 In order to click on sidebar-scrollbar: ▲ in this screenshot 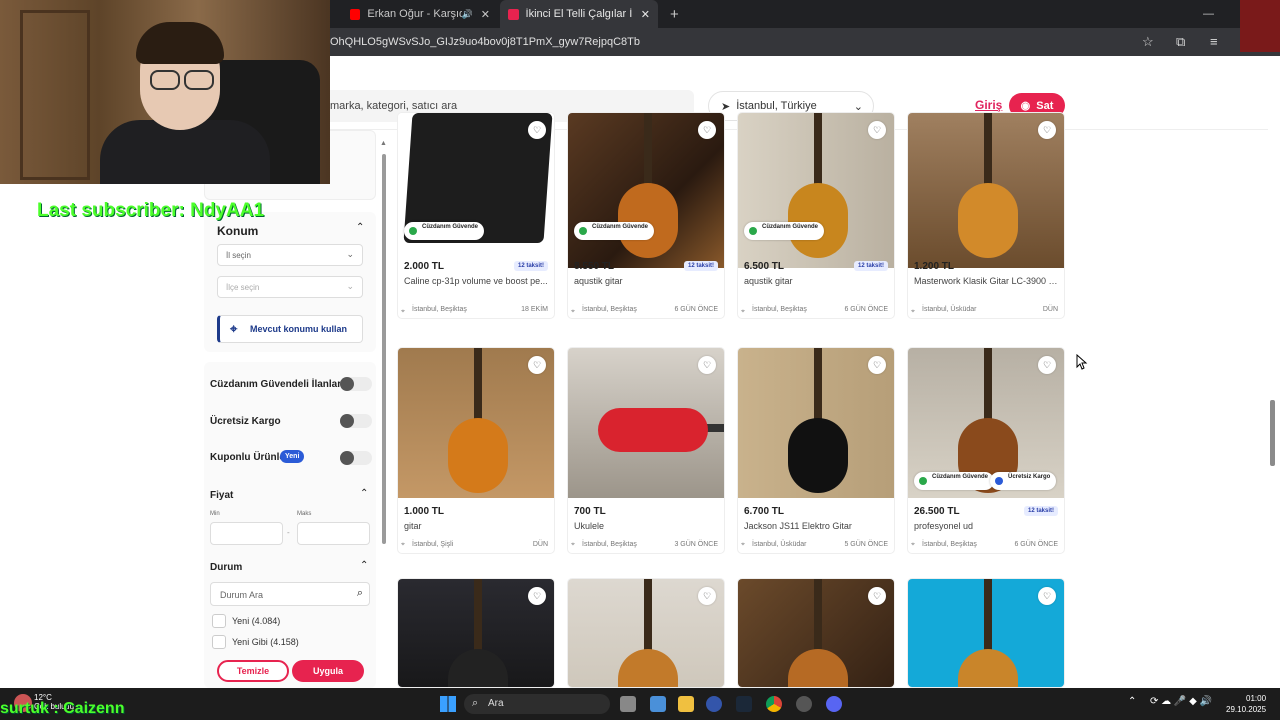, I will do `click(384, 410)`.